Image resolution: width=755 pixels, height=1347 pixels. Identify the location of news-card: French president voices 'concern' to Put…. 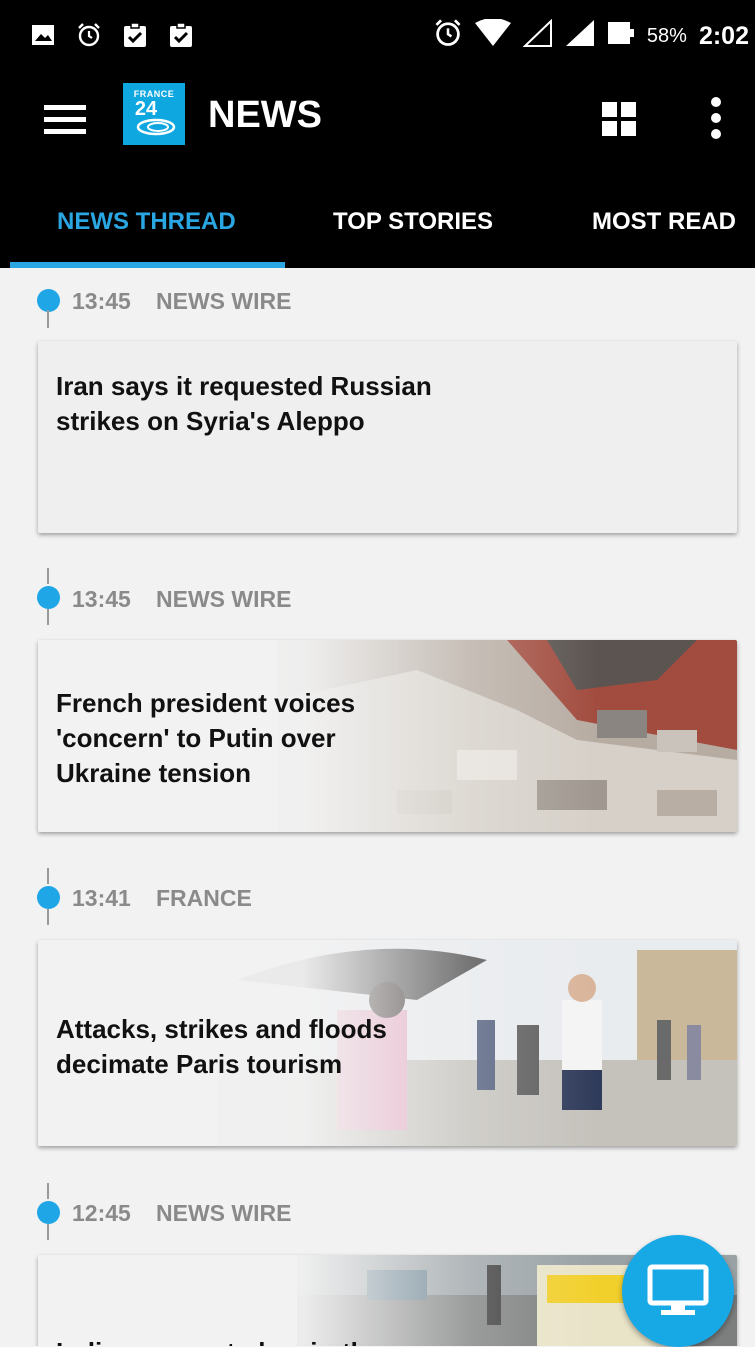
(387, 736).